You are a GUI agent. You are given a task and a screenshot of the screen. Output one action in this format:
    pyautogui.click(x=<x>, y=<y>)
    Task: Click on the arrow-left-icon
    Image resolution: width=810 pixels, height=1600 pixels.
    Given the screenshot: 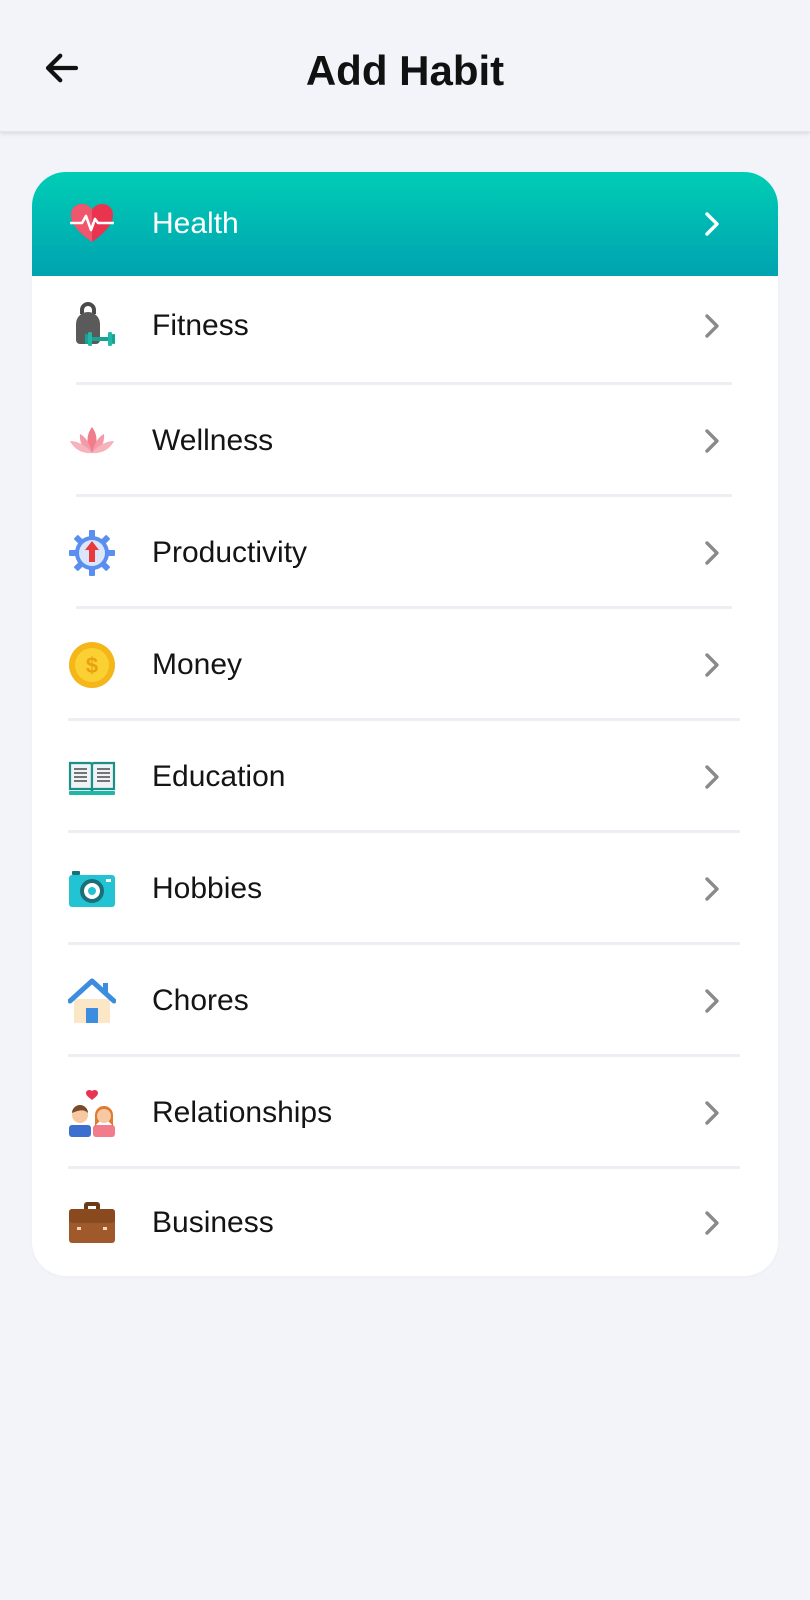 What is the action you would take?
    pyautogui.click(x=62, y=68)
    